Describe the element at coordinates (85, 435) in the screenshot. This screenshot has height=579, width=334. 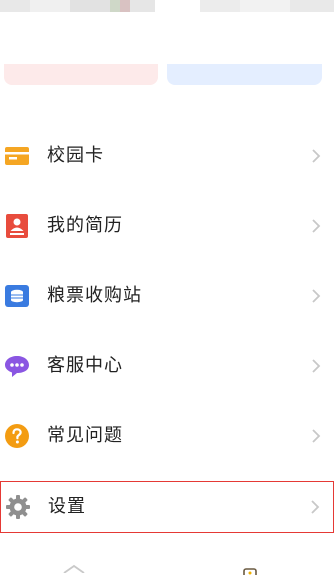
I see `menu-item-label: 常见问题` at that location.